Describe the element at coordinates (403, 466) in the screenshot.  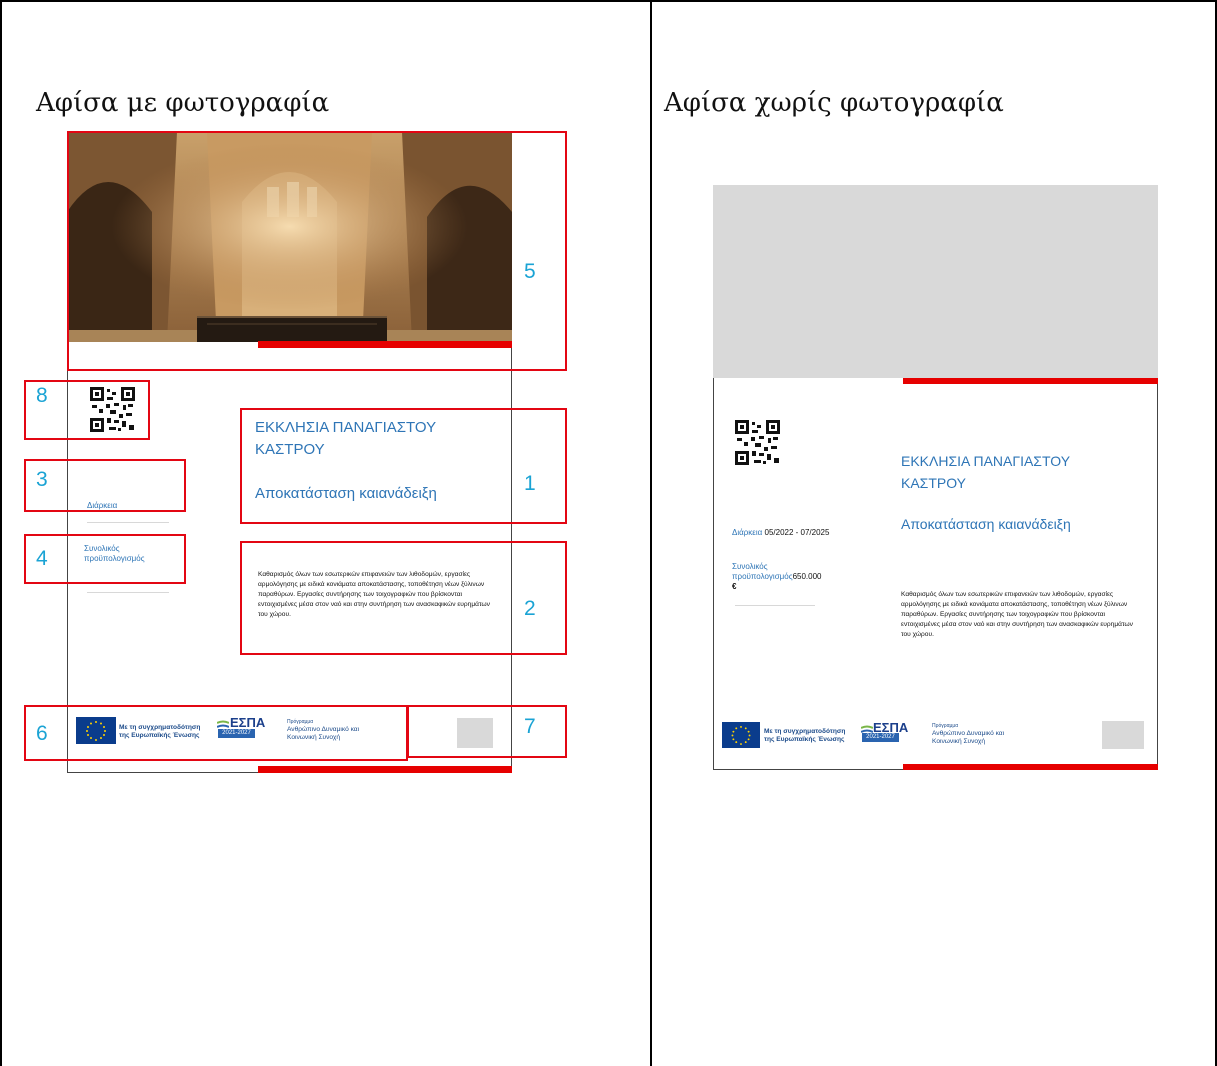
I see `callout-box-1-title` at that location.